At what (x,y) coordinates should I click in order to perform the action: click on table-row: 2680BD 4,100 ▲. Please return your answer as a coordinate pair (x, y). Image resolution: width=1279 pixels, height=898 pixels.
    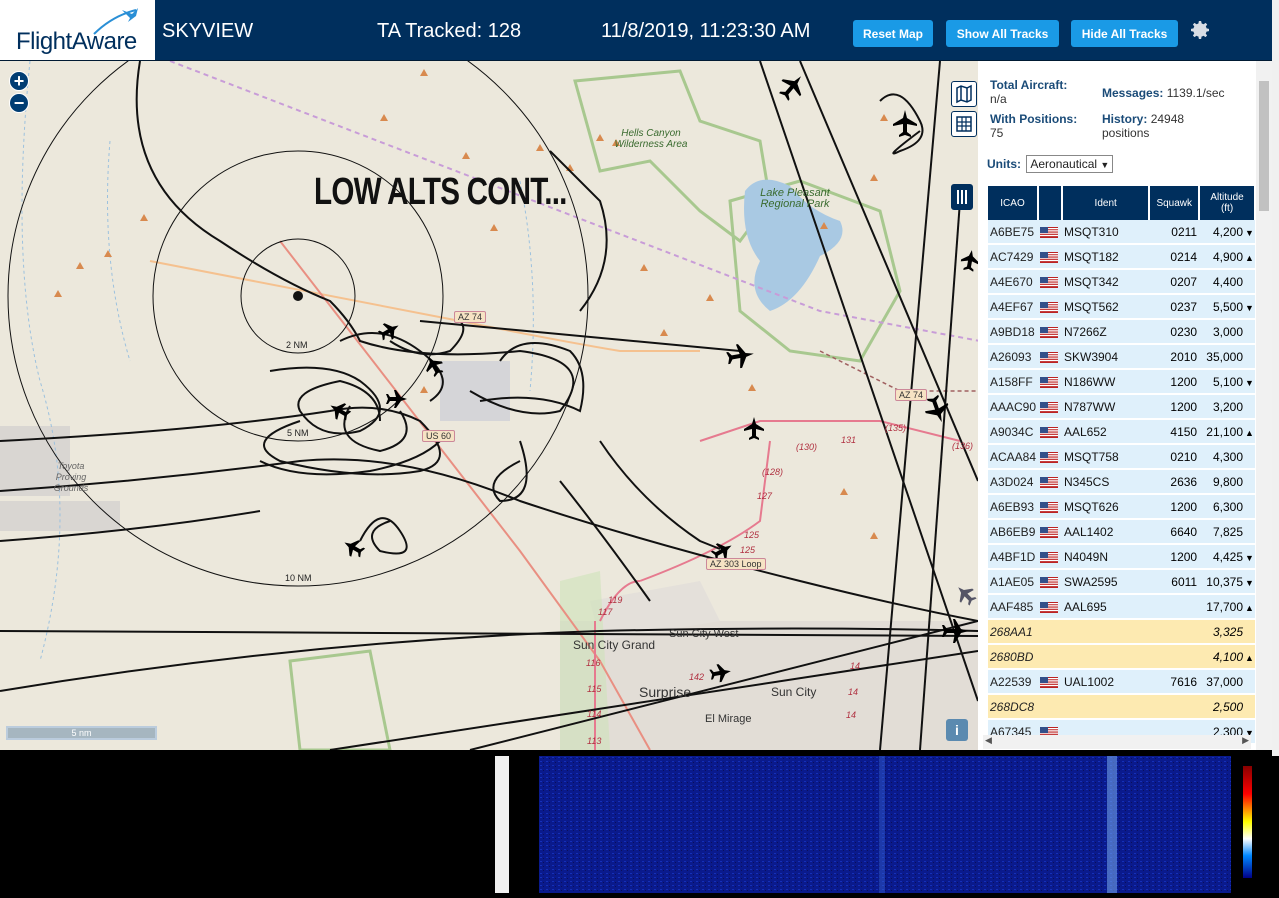
    Looking at the image, I should click on (1121, 657).